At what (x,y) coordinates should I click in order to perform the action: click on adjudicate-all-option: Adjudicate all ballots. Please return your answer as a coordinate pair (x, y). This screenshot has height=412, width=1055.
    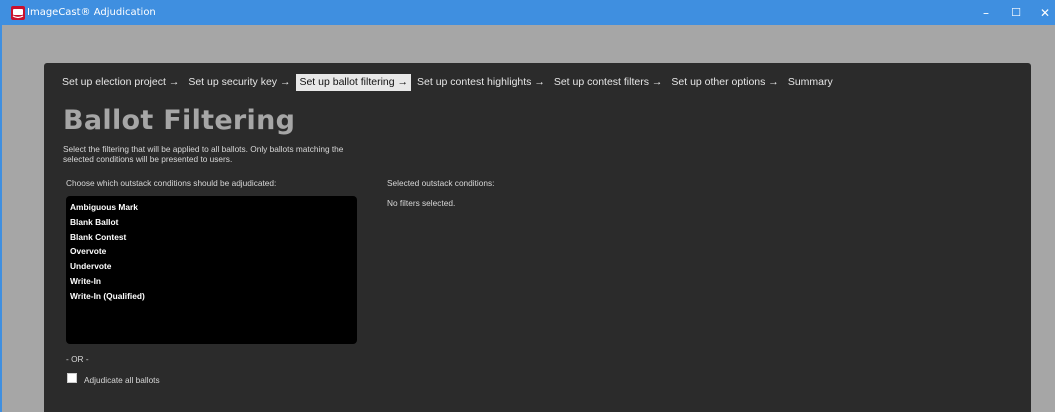
    Looking at the image, I should click on (113, 378).